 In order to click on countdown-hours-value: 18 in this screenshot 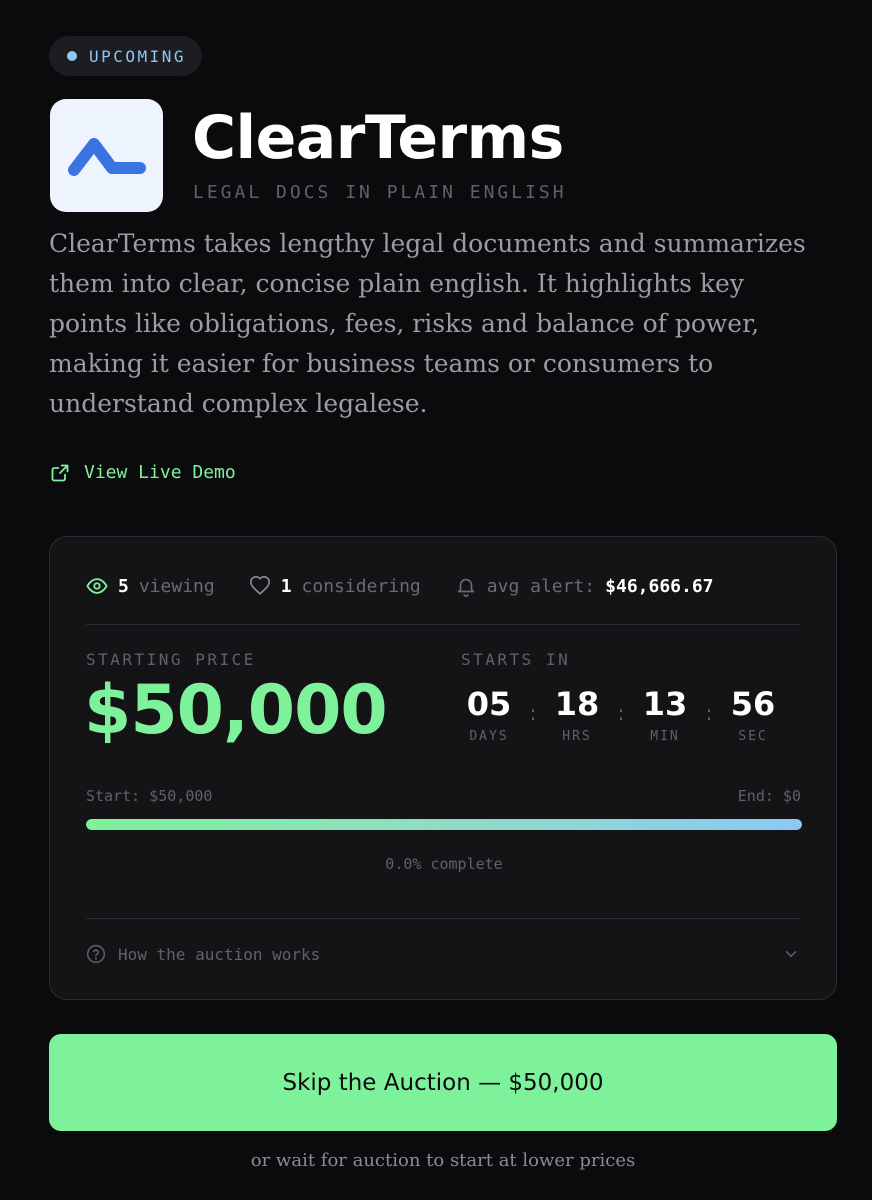, I will do `click(577, 704)`.